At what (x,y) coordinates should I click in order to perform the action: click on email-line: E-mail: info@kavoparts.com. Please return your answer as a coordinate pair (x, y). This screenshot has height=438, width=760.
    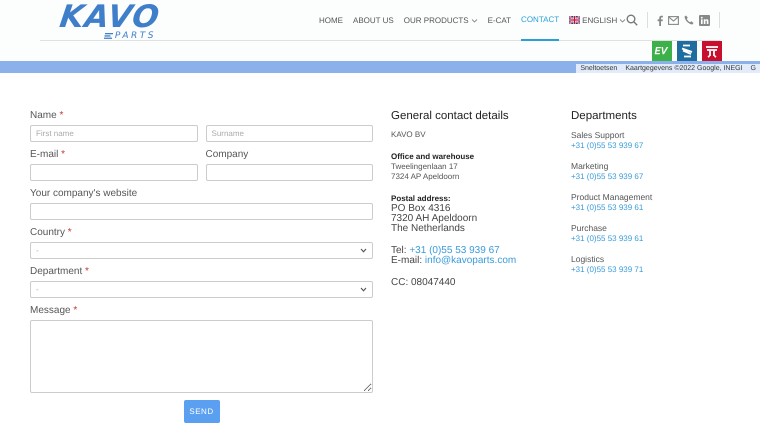
    Looking at the image, I should click on (454, 261).